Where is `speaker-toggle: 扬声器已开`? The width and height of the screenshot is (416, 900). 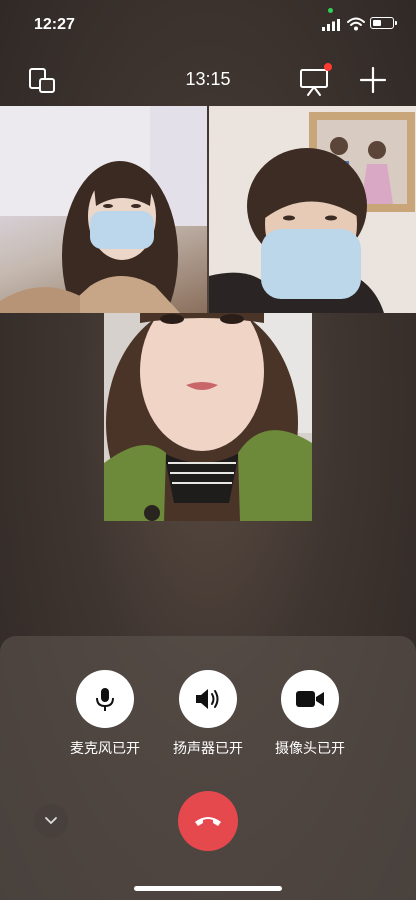
speaker-toggle: 扬声器已开 is located at coordinates (208, 714).